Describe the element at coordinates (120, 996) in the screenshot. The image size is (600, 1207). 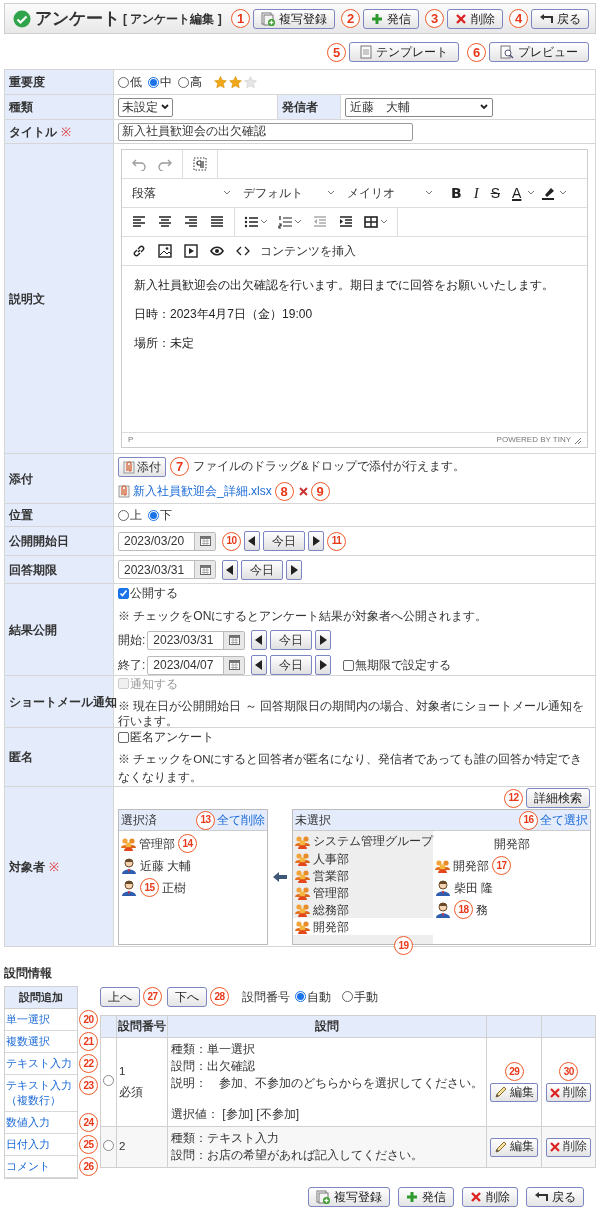
I see `action-button: 上へ` at that location.